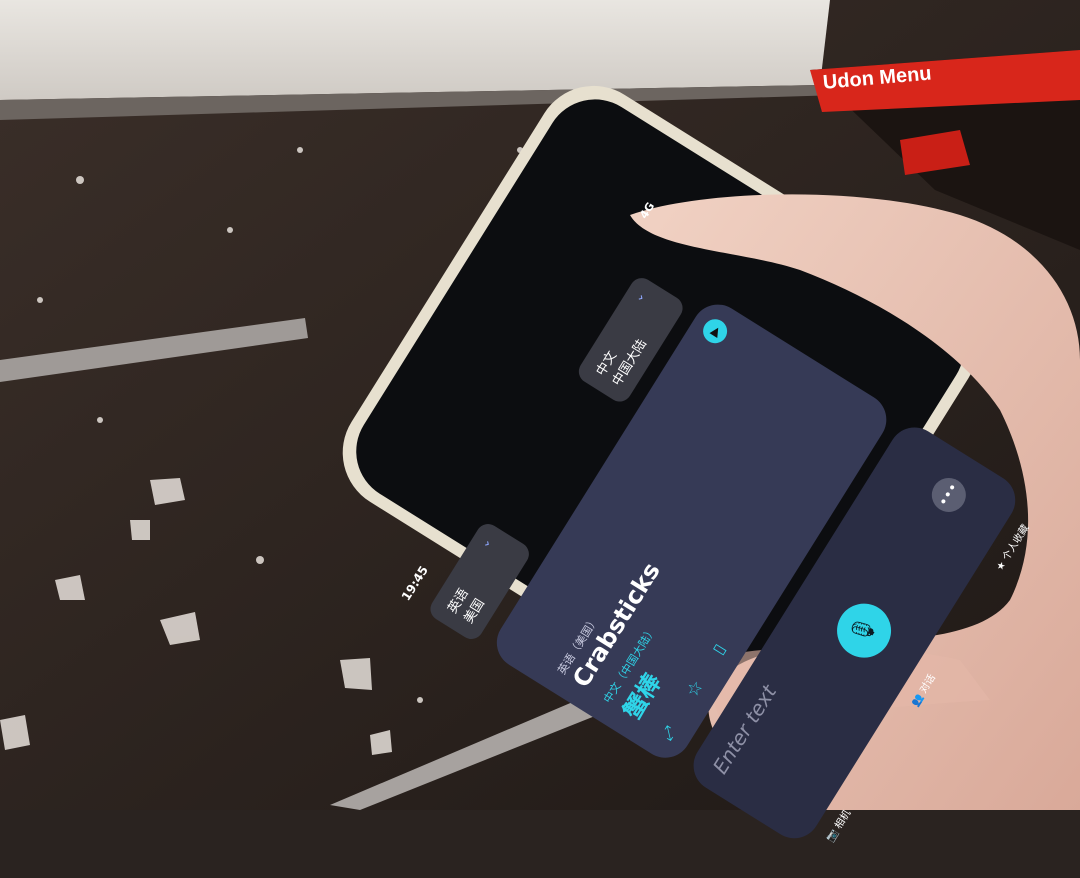 The width and height of the screenshot is (1080, 878). What do you see at coordinates (832, 836) in the screenshot?
I see `camera-icon: 📷` at bounding box center [832, 836].